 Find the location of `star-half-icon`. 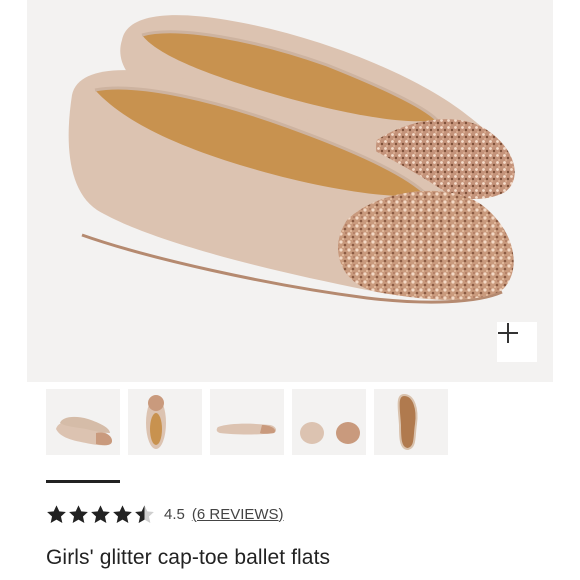

star-half-icon is located at coordinates (144, 513).